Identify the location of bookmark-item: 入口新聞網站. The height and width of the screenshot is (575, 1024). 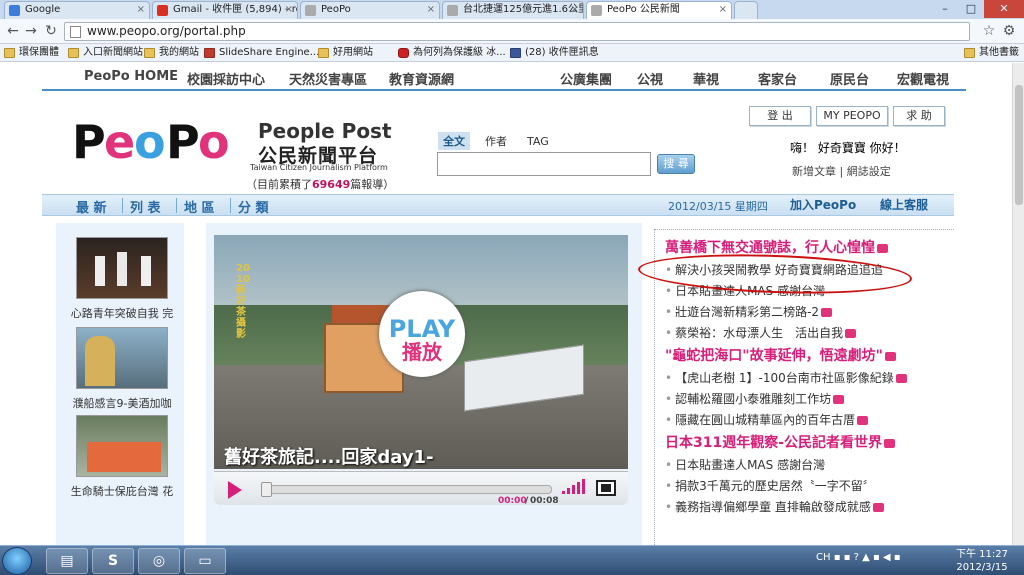
(105, 53).